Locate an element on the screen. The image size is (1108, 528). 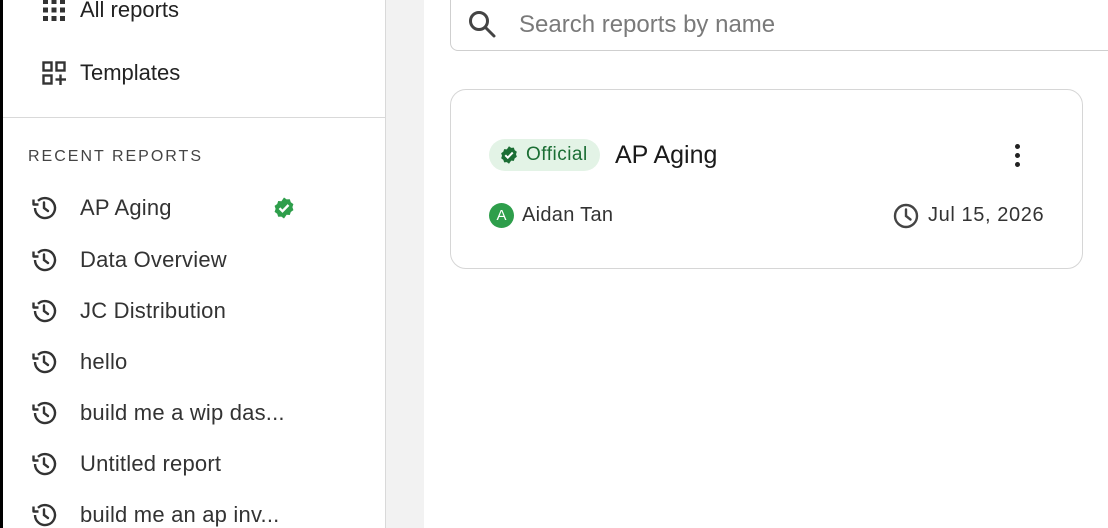
nav-item-label: All reports is located at coordinates (130, 11).